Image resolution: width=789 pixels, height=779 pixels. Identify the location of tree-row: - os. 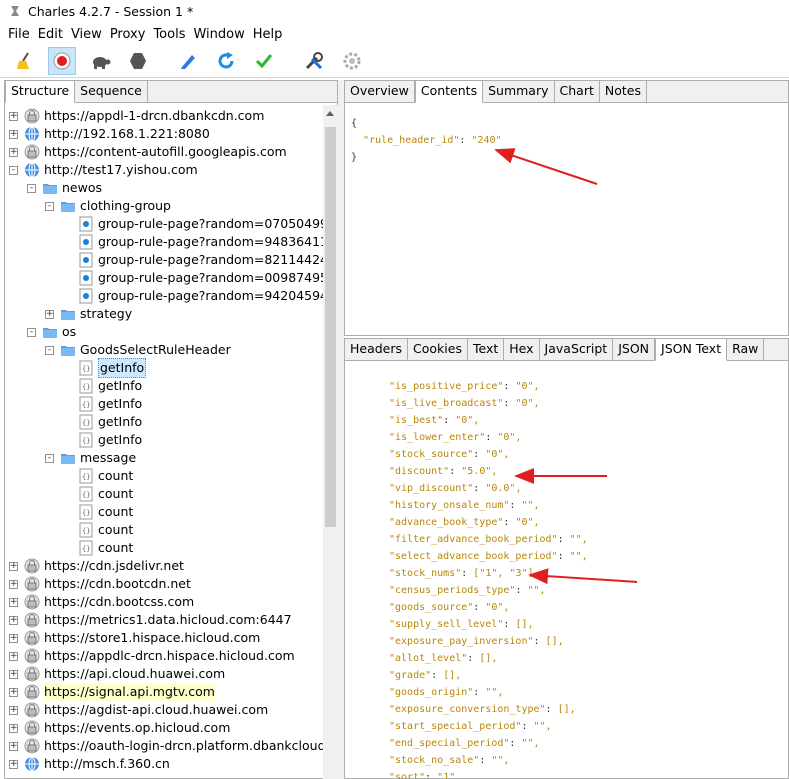
(51, 332).